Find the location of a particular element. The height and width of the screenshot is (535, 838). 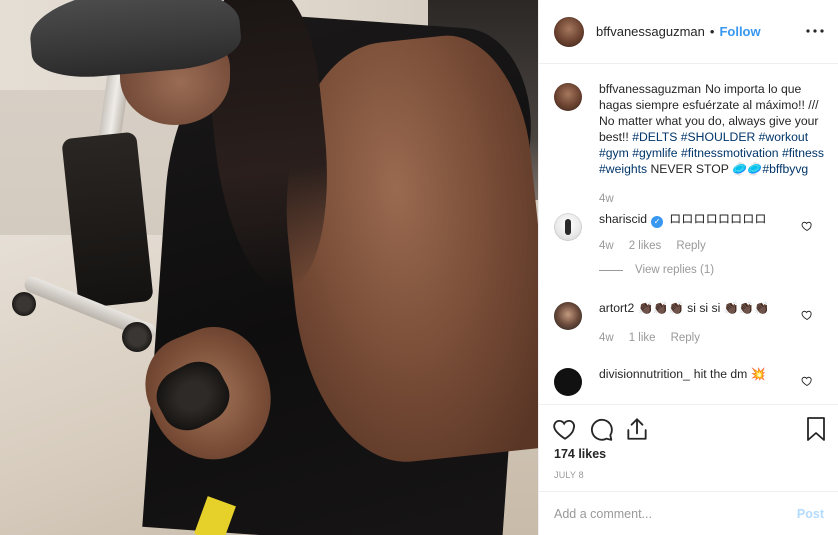

comment-body: divisionnutrition_ hit the dm 💥 is located at coordinates (711, 381).